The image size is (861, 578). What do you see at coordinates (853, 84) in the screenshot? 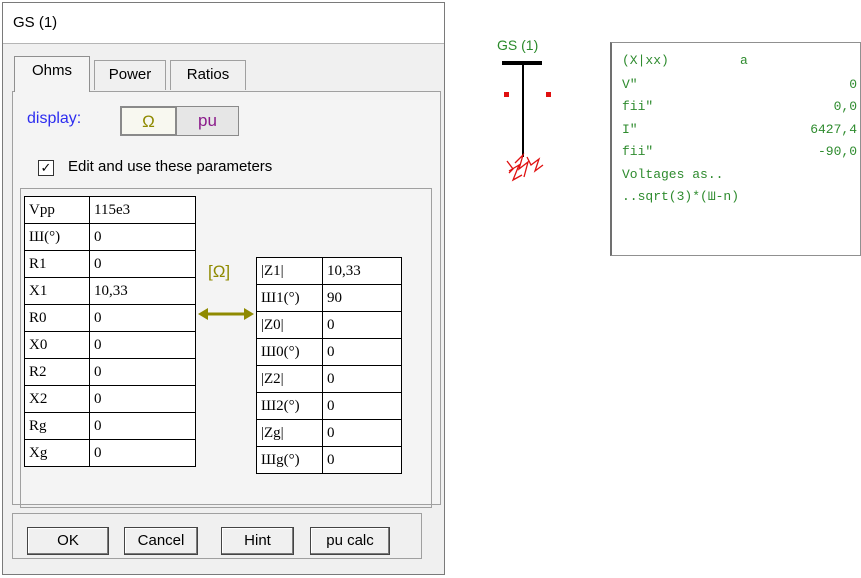
I see `info-value: 0` at bounding box center [853, 84].